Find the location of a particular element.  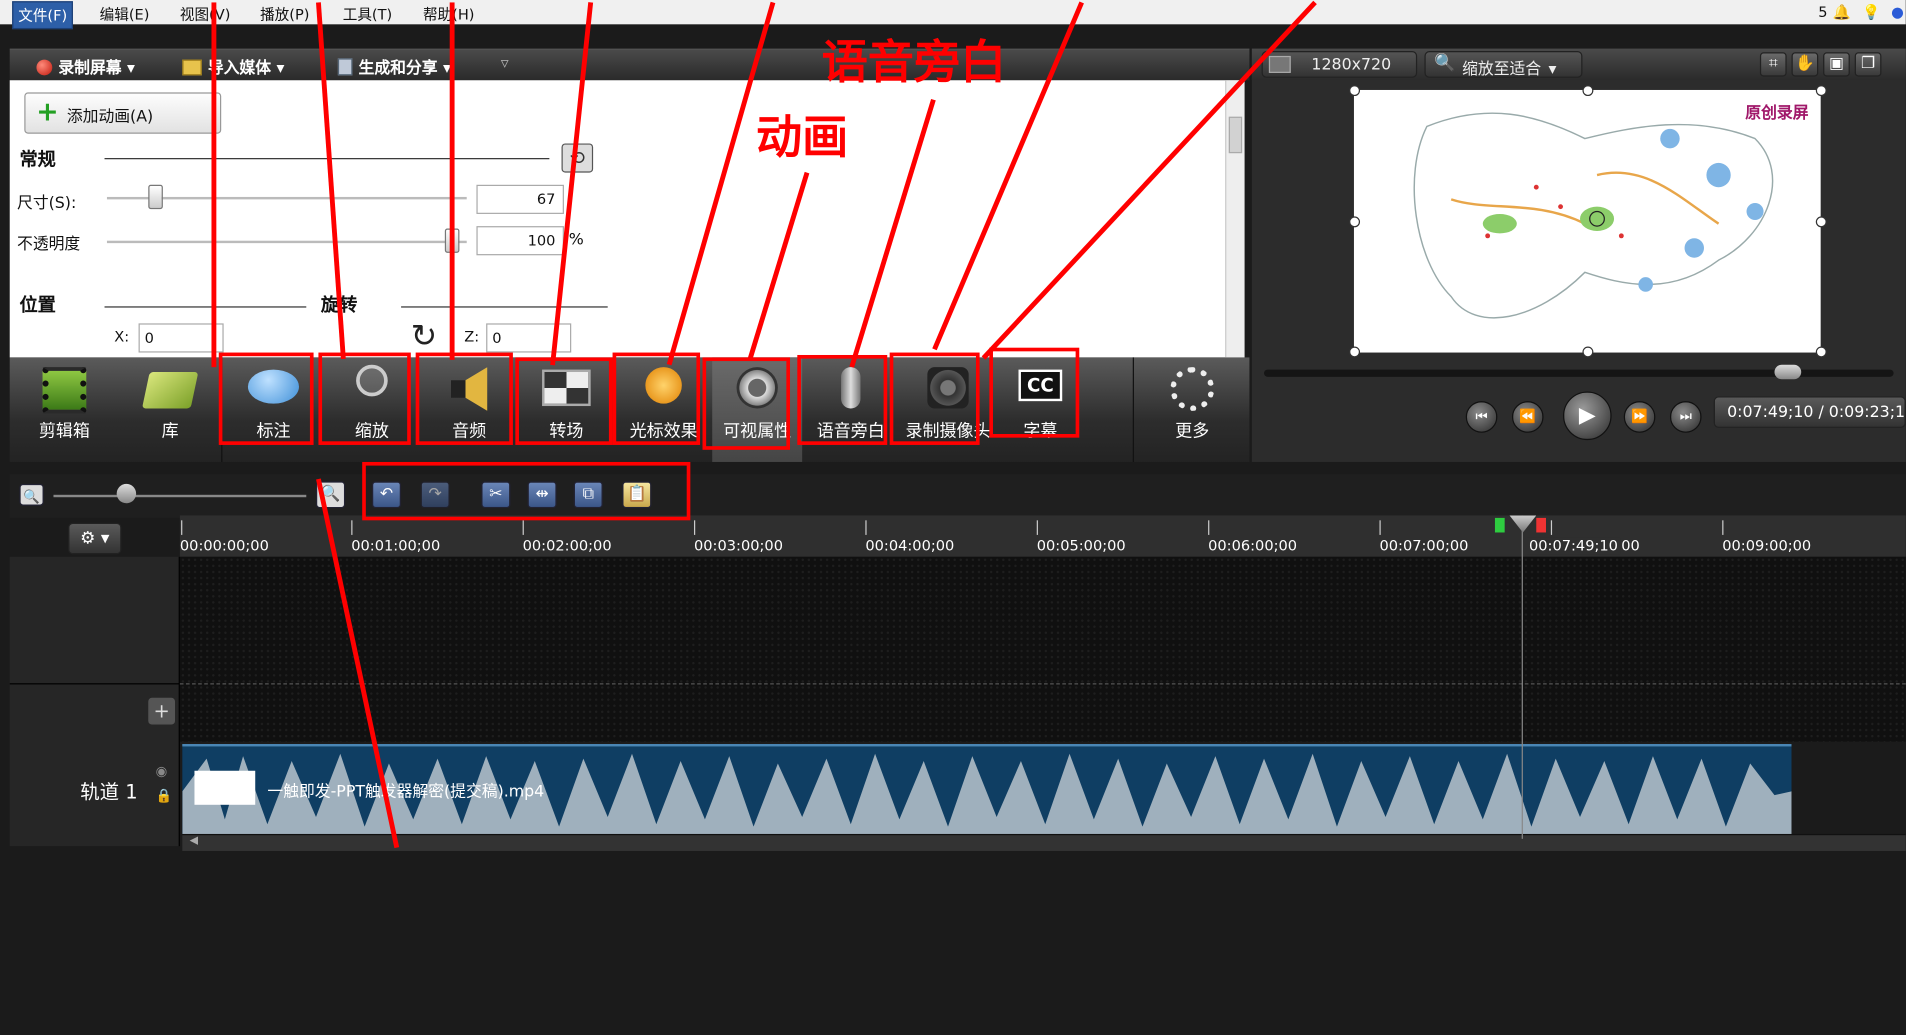

timeline-settings-button: ⚙ ▾ is located at coordinates (95, 538).